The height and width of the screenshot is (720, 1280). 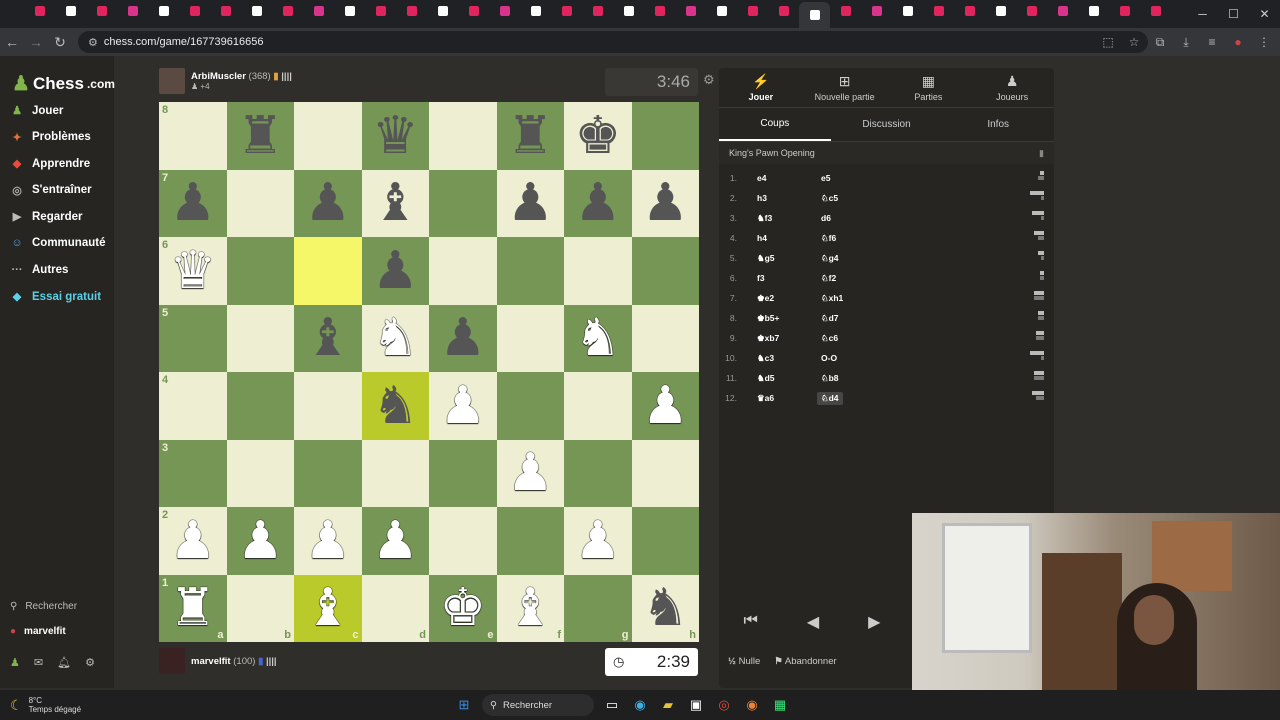 What do you see at coordinates (463, 608) in the screenshot?
I see `square-e1: e ♚` at bounding box center [463, 608].